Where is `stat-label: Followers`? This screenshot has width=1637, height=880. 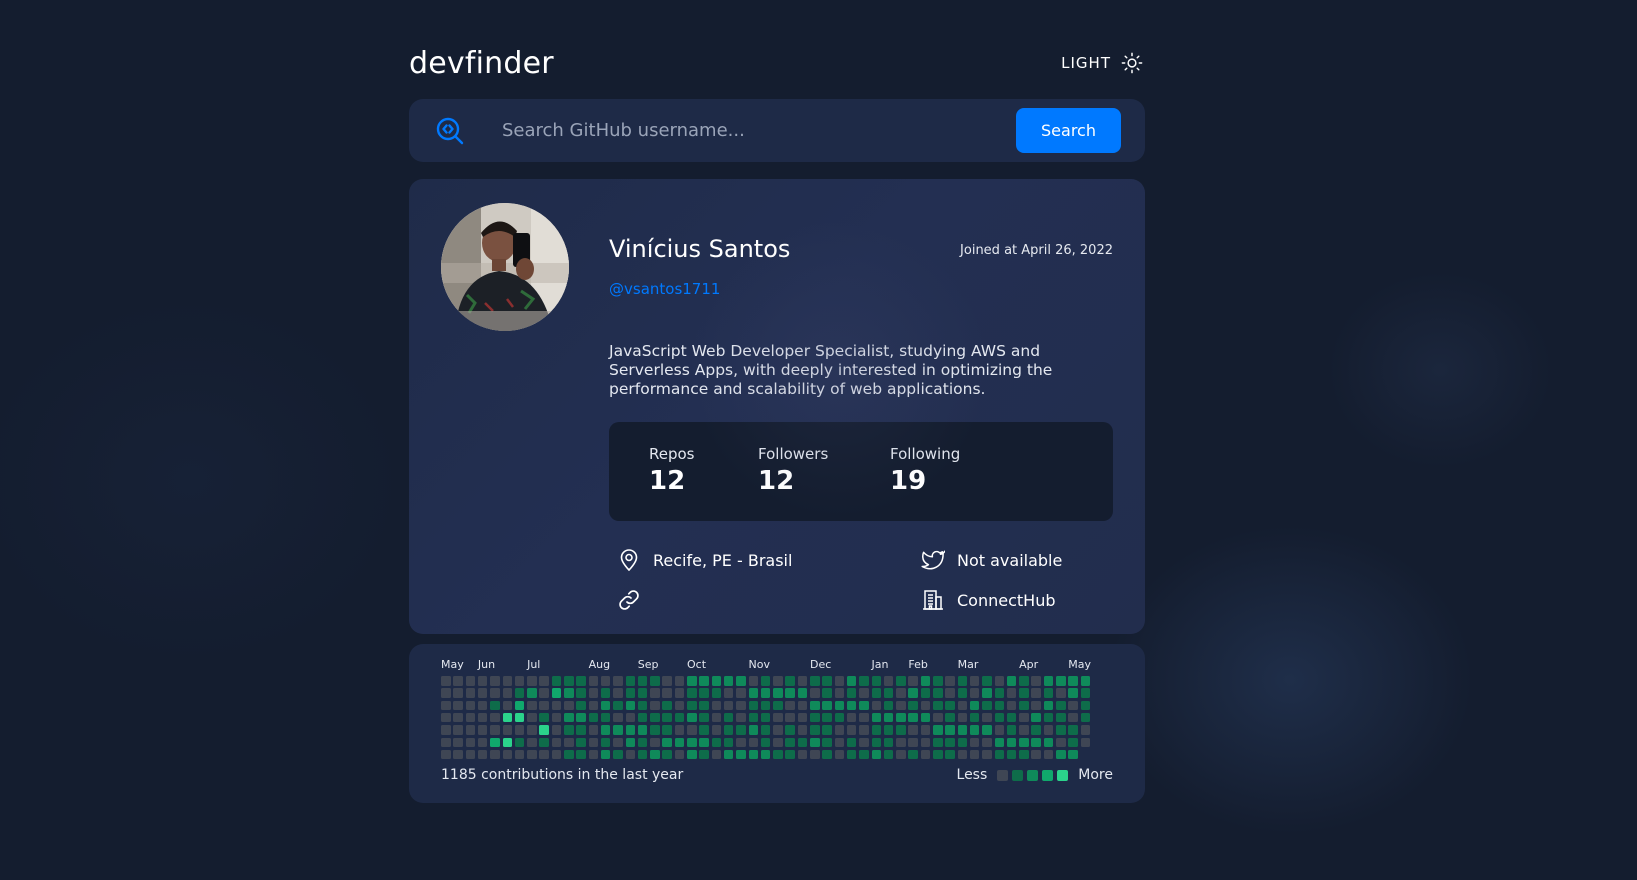 stat-label: Followers is located at coordinates (793, 454).